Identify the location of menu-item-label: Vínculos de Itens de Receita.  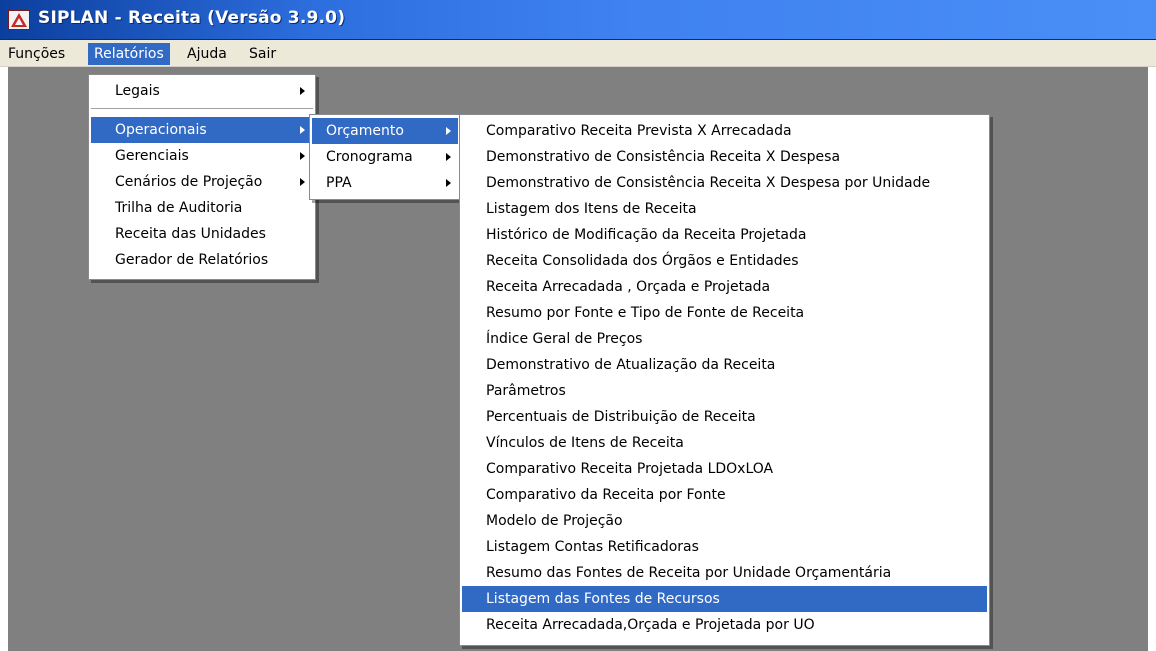
(585, 443).